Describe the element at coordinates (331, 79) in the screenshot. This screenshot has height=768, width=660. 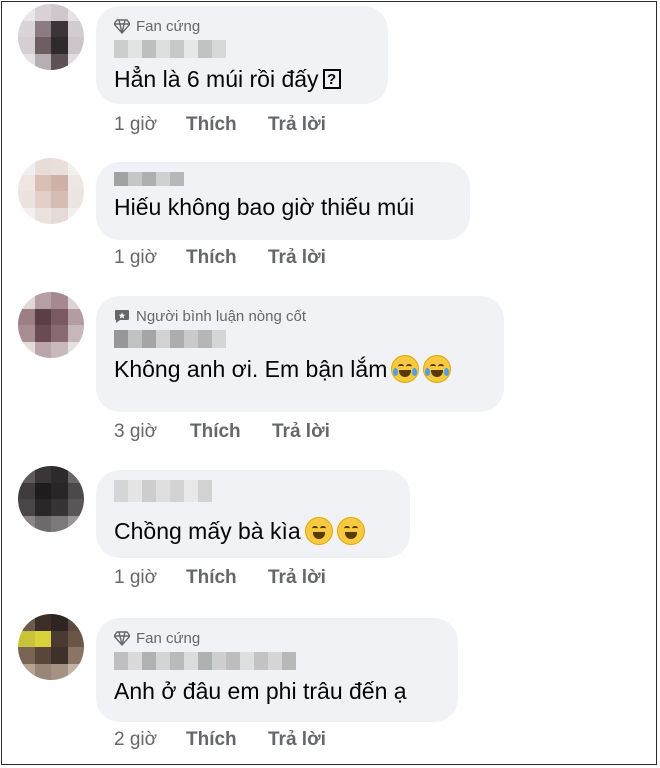
I see `missing-glyph-icon: ?` at that location.